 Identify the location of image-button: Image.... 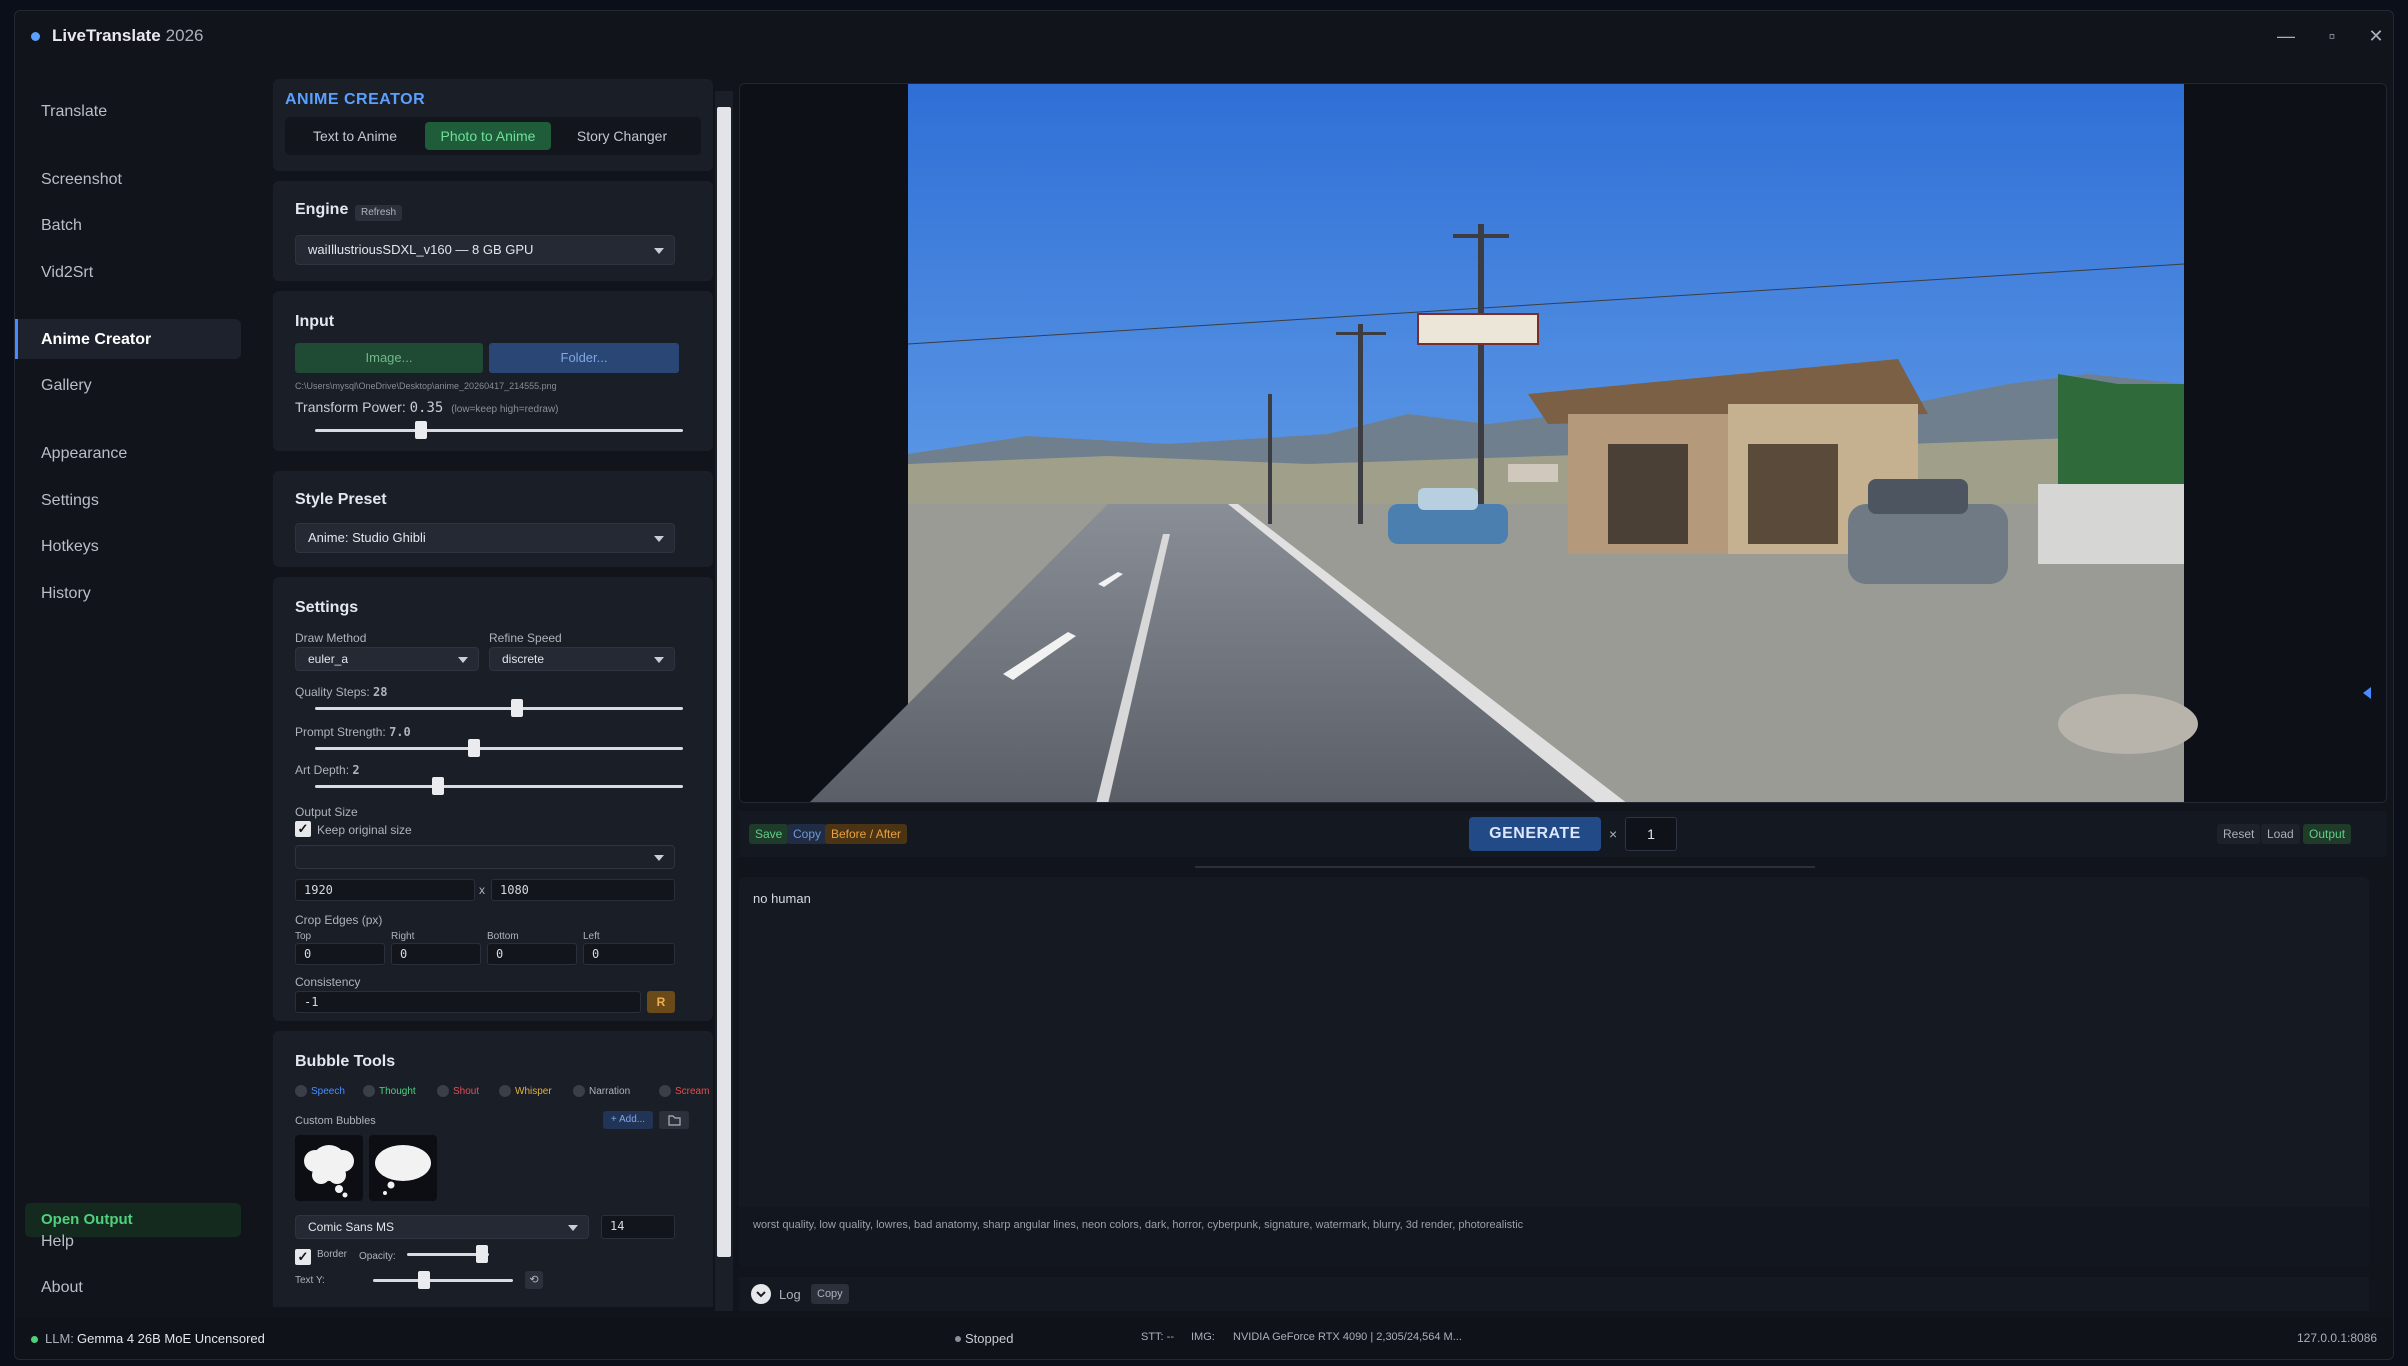
(389, 358).